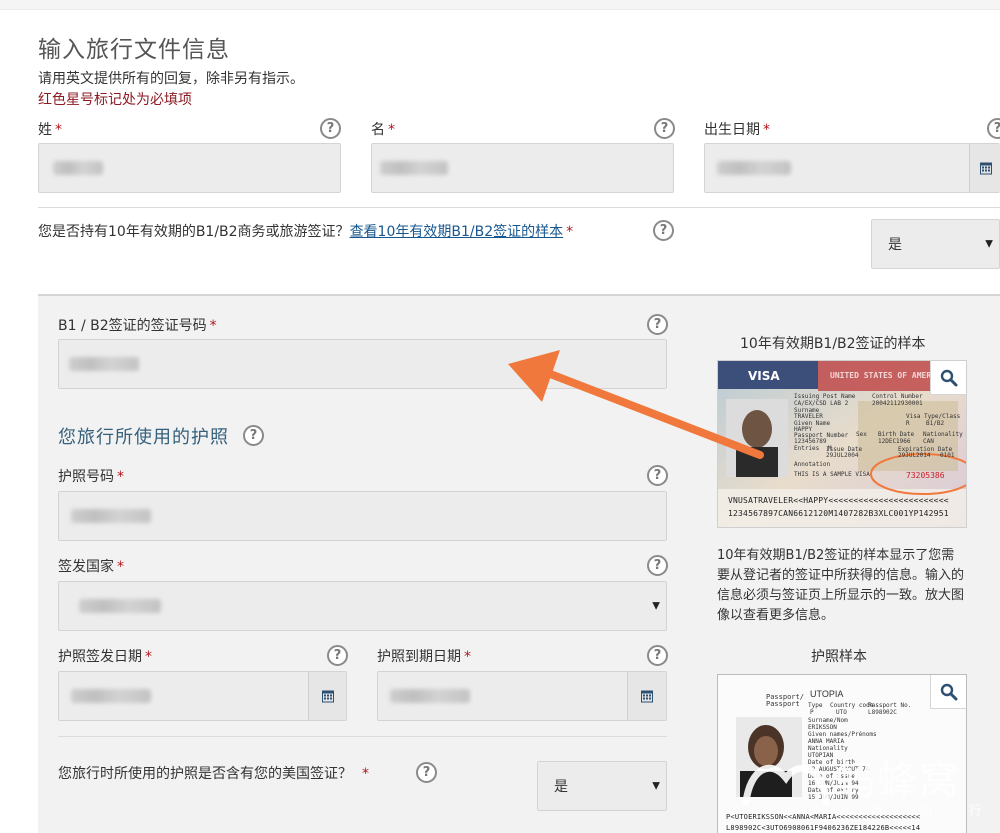 The width and height of the screenshot is (1000, 833). I want to click on visa-field: Entries, so click(807, 448).